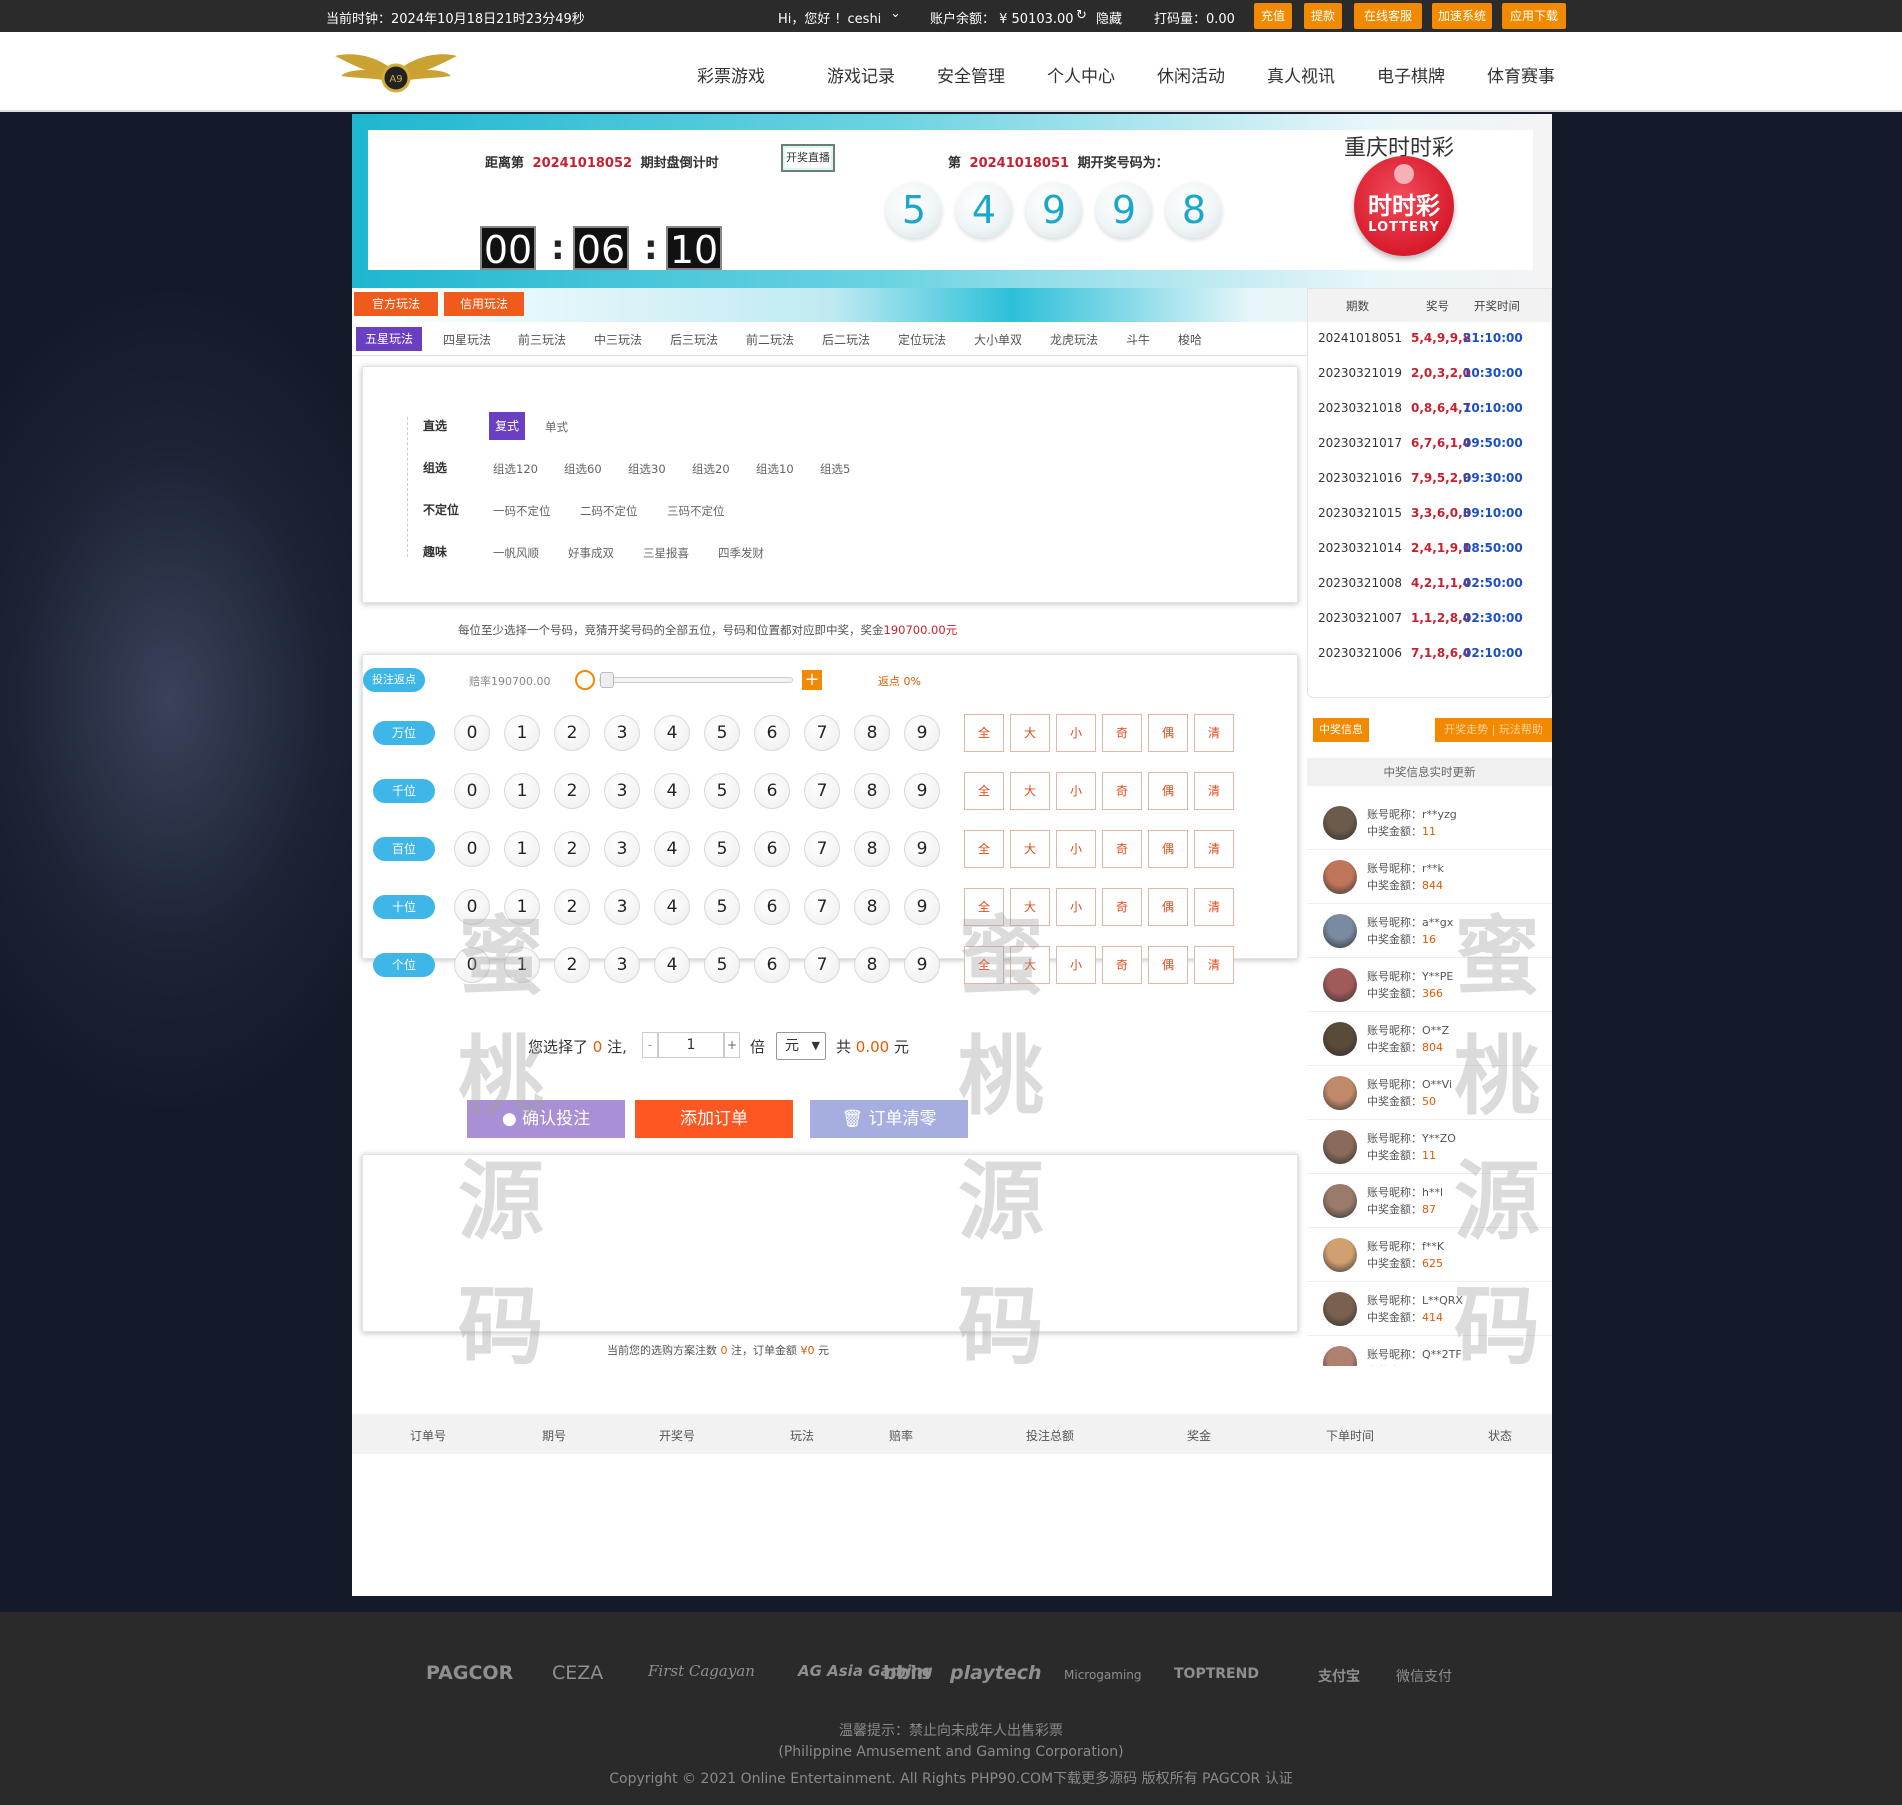  I want to click on number-ball-ten-thousands-0: 0, so click(472, 733).